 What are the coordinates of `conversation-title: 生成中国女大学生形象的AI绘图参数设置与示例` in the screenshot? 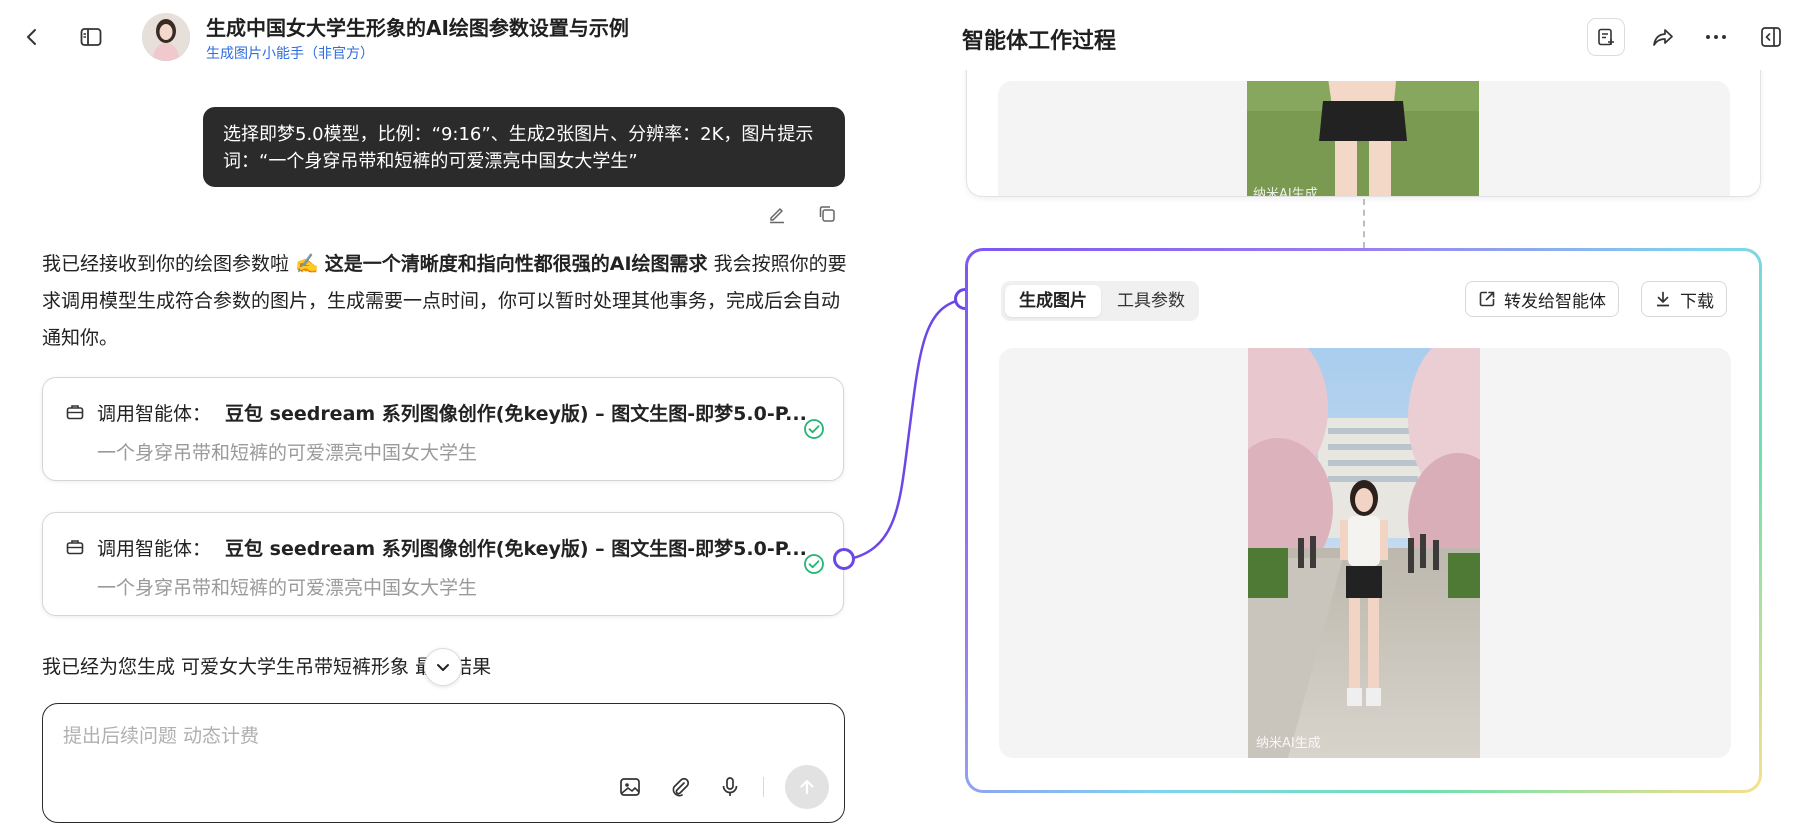 It's located at (417, 28).